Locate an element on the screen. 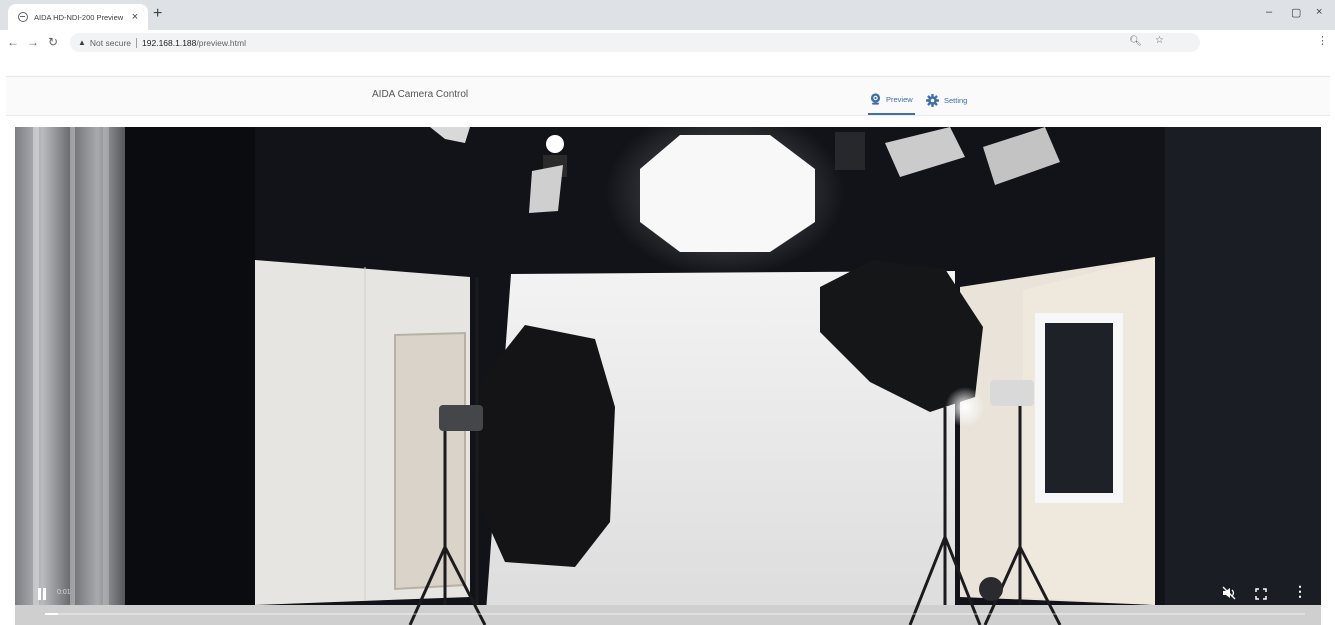 The width and height of the screenshot is (1335, 625). fullscreen-icon is located at coordinates (1261, 596).